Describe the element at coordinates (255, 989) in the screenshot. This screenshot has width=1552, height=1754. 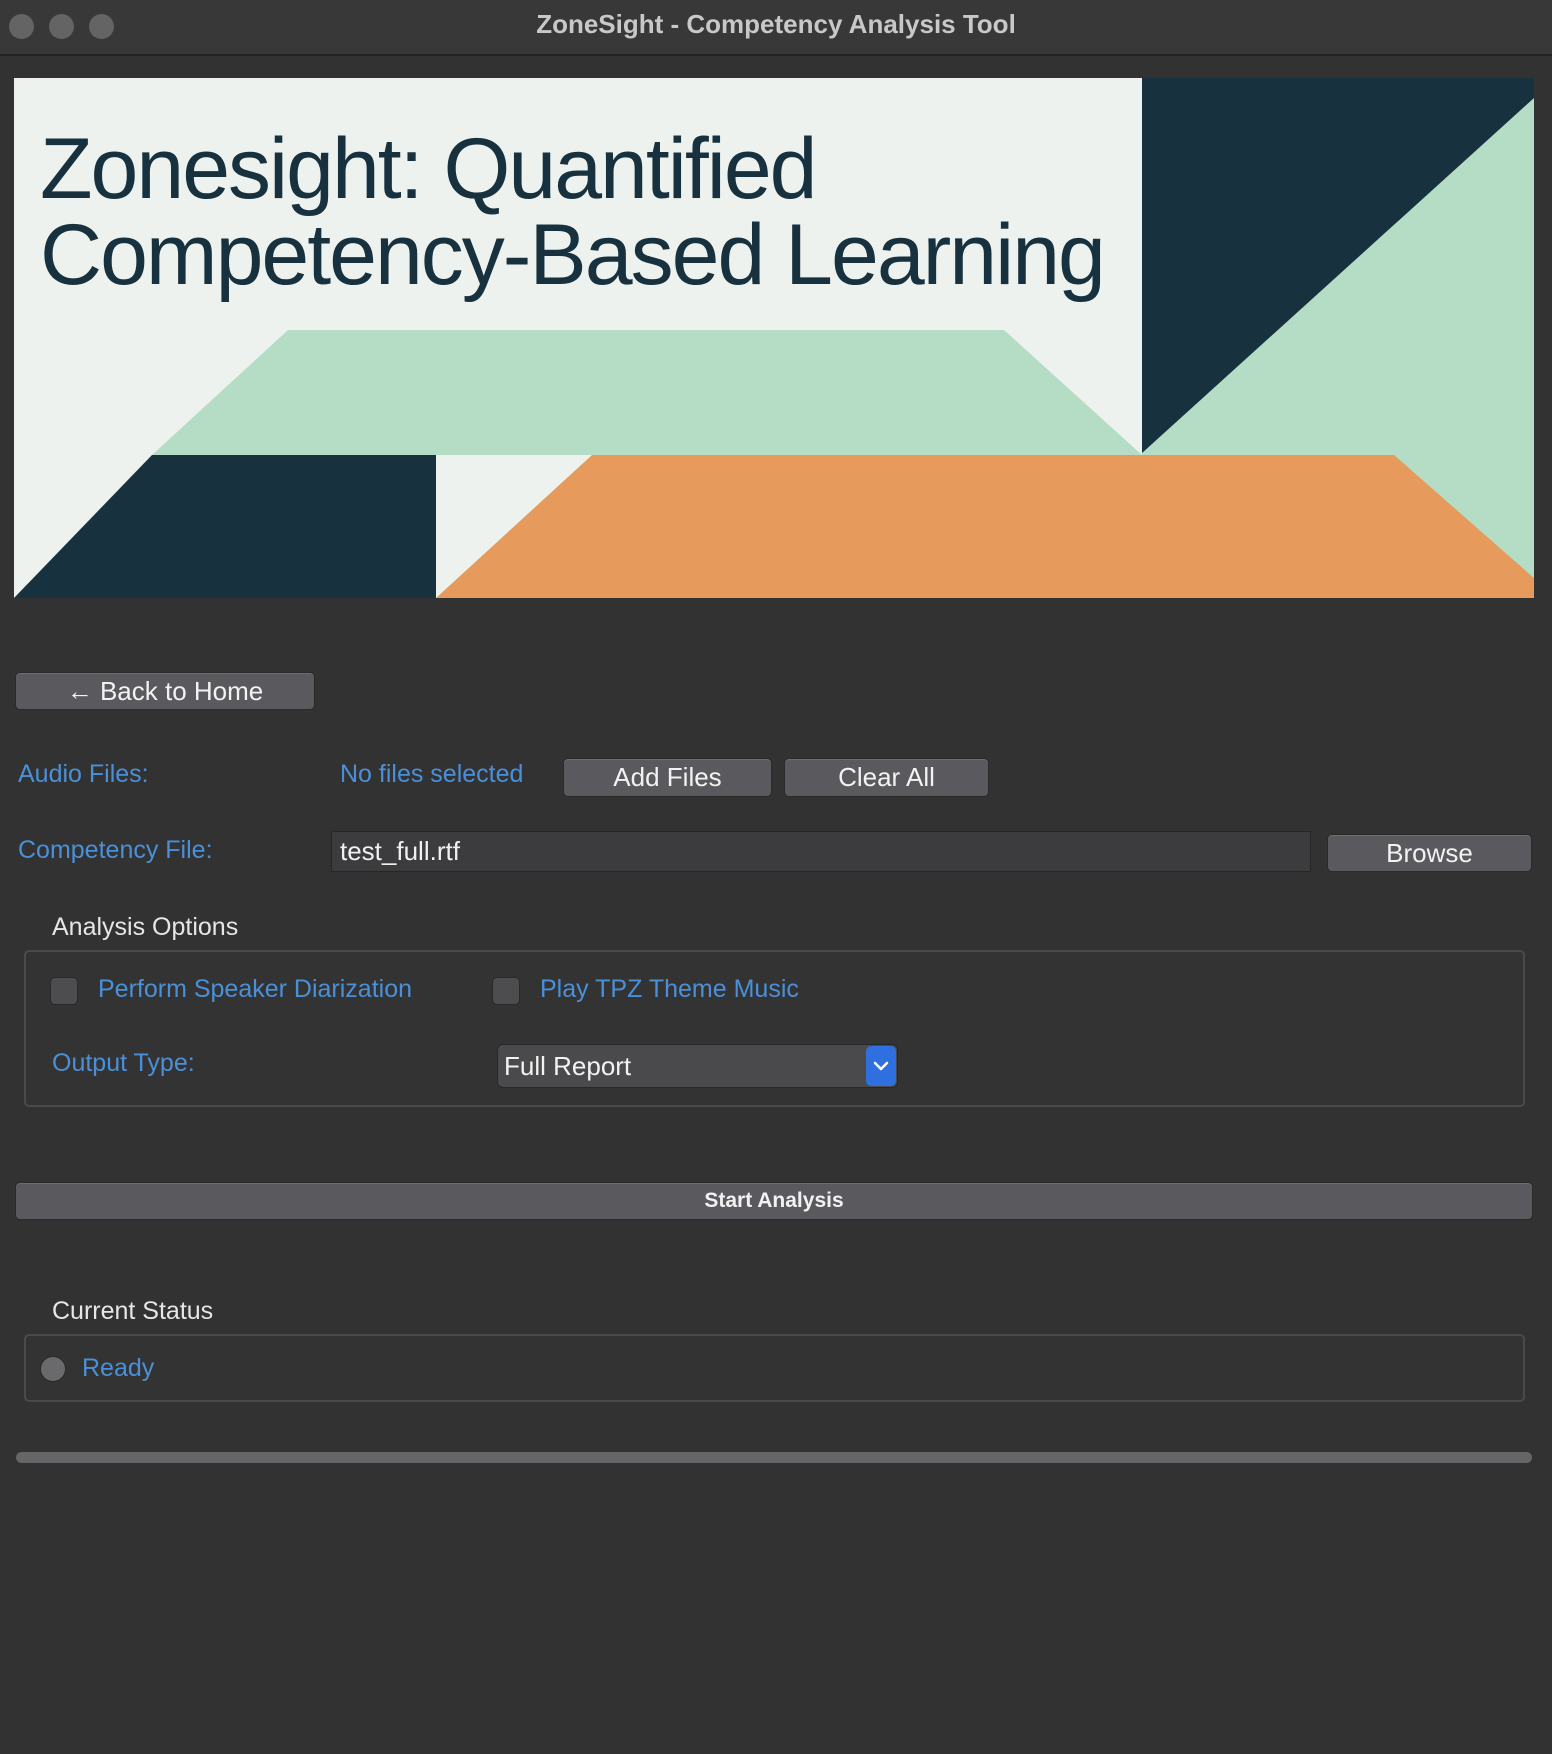
I see `speaker-diarization-label: Perform Speaker Diarization` at that location.